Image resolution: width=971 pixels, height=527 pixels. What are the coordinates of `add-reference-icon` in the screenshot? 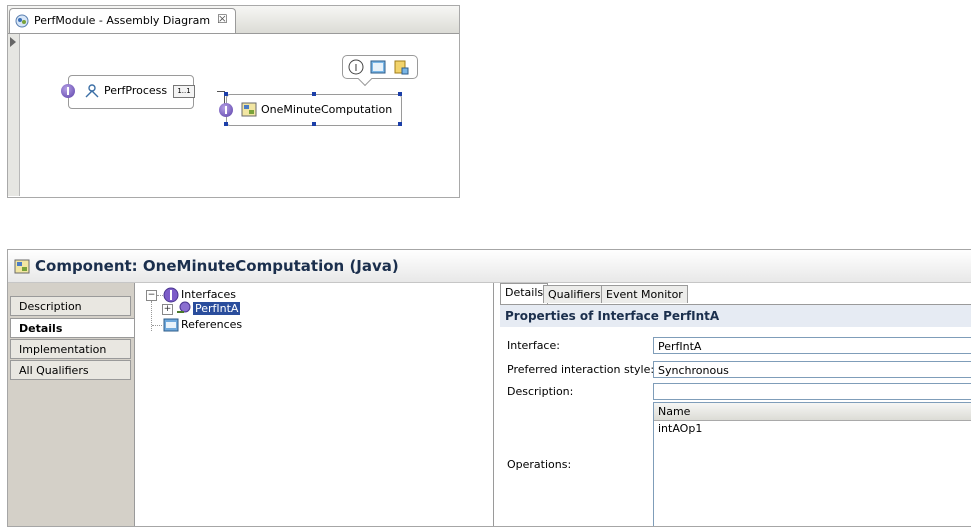 It's located at (378, 67).